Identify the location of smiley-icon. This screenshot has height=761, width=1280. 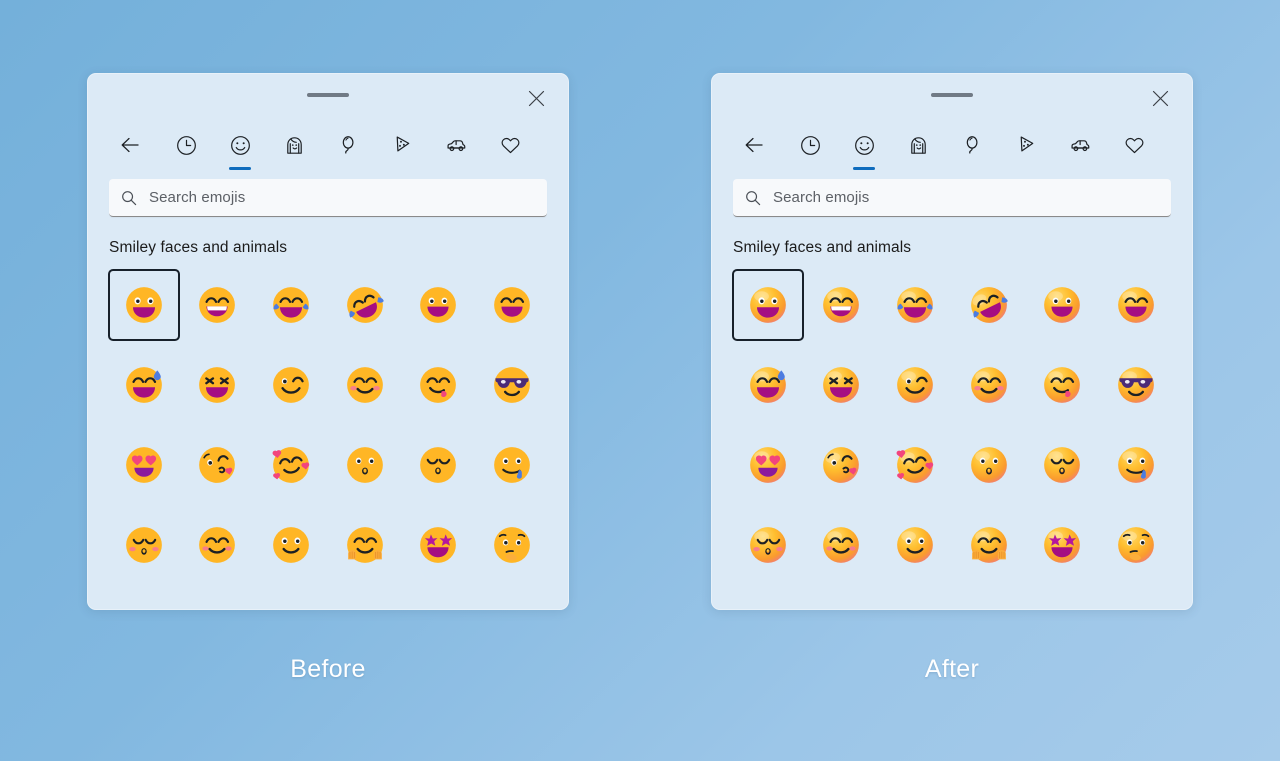
(240, 145).